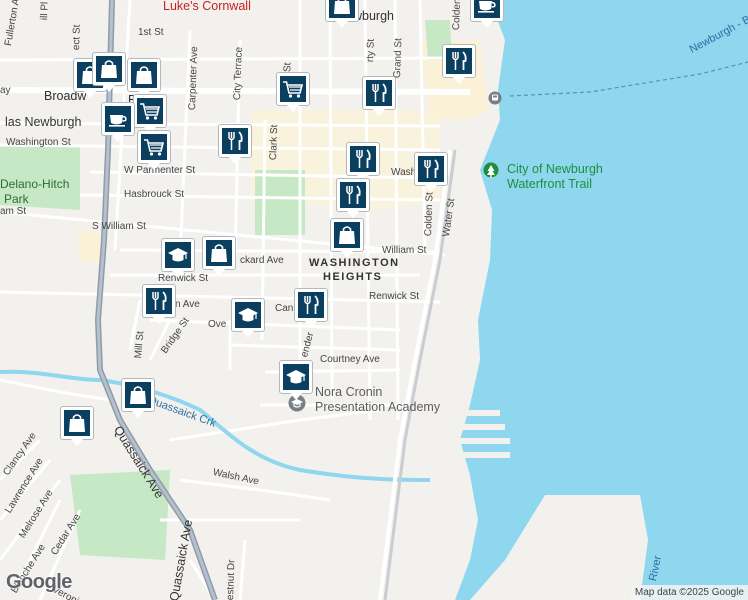  What do you see at coordinates (350, 359) in the screenshot?
I see `street-courtney: Courtney Ave` at bounding box center [350, 359].